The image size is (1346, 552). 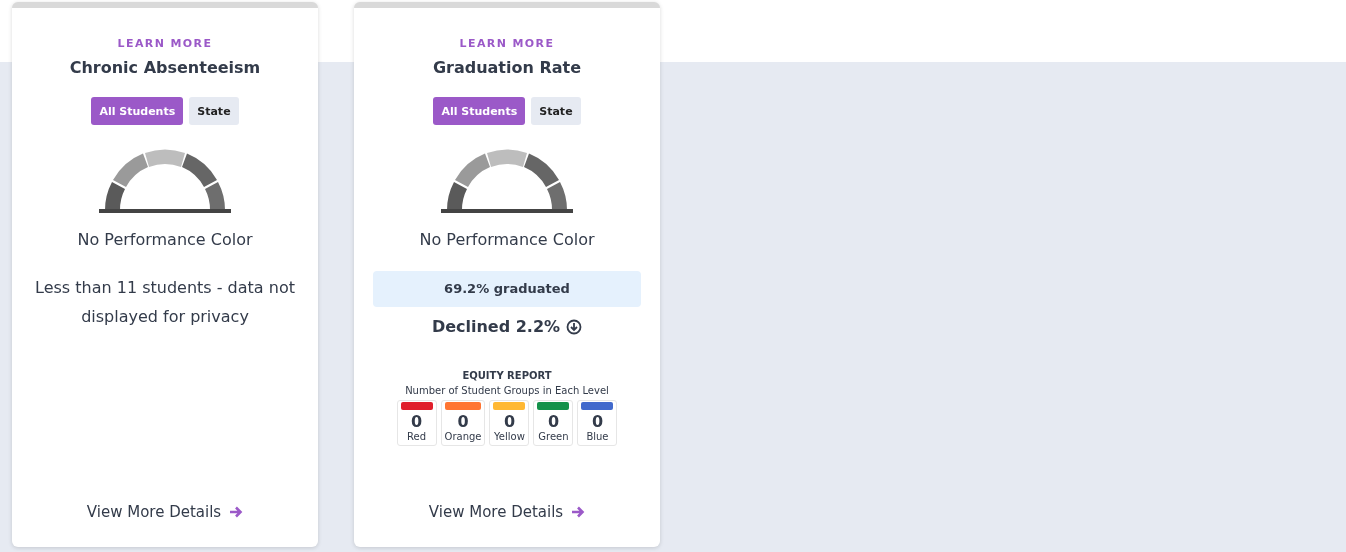 What do you see at coordinates (597, 436) in the screenshot?
I see `level-label: Blue` at bounding box center [597, 436].